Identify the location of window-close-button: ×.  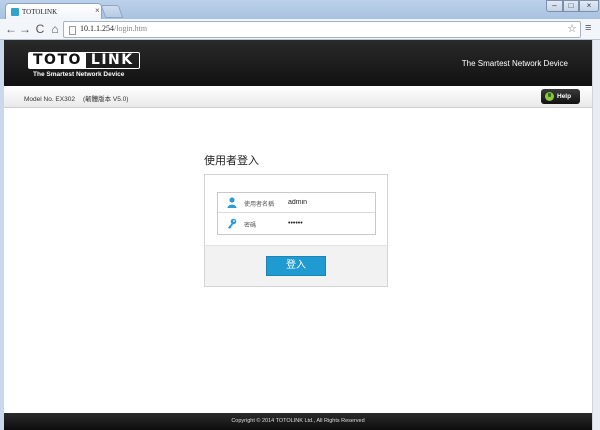
(589, 6).